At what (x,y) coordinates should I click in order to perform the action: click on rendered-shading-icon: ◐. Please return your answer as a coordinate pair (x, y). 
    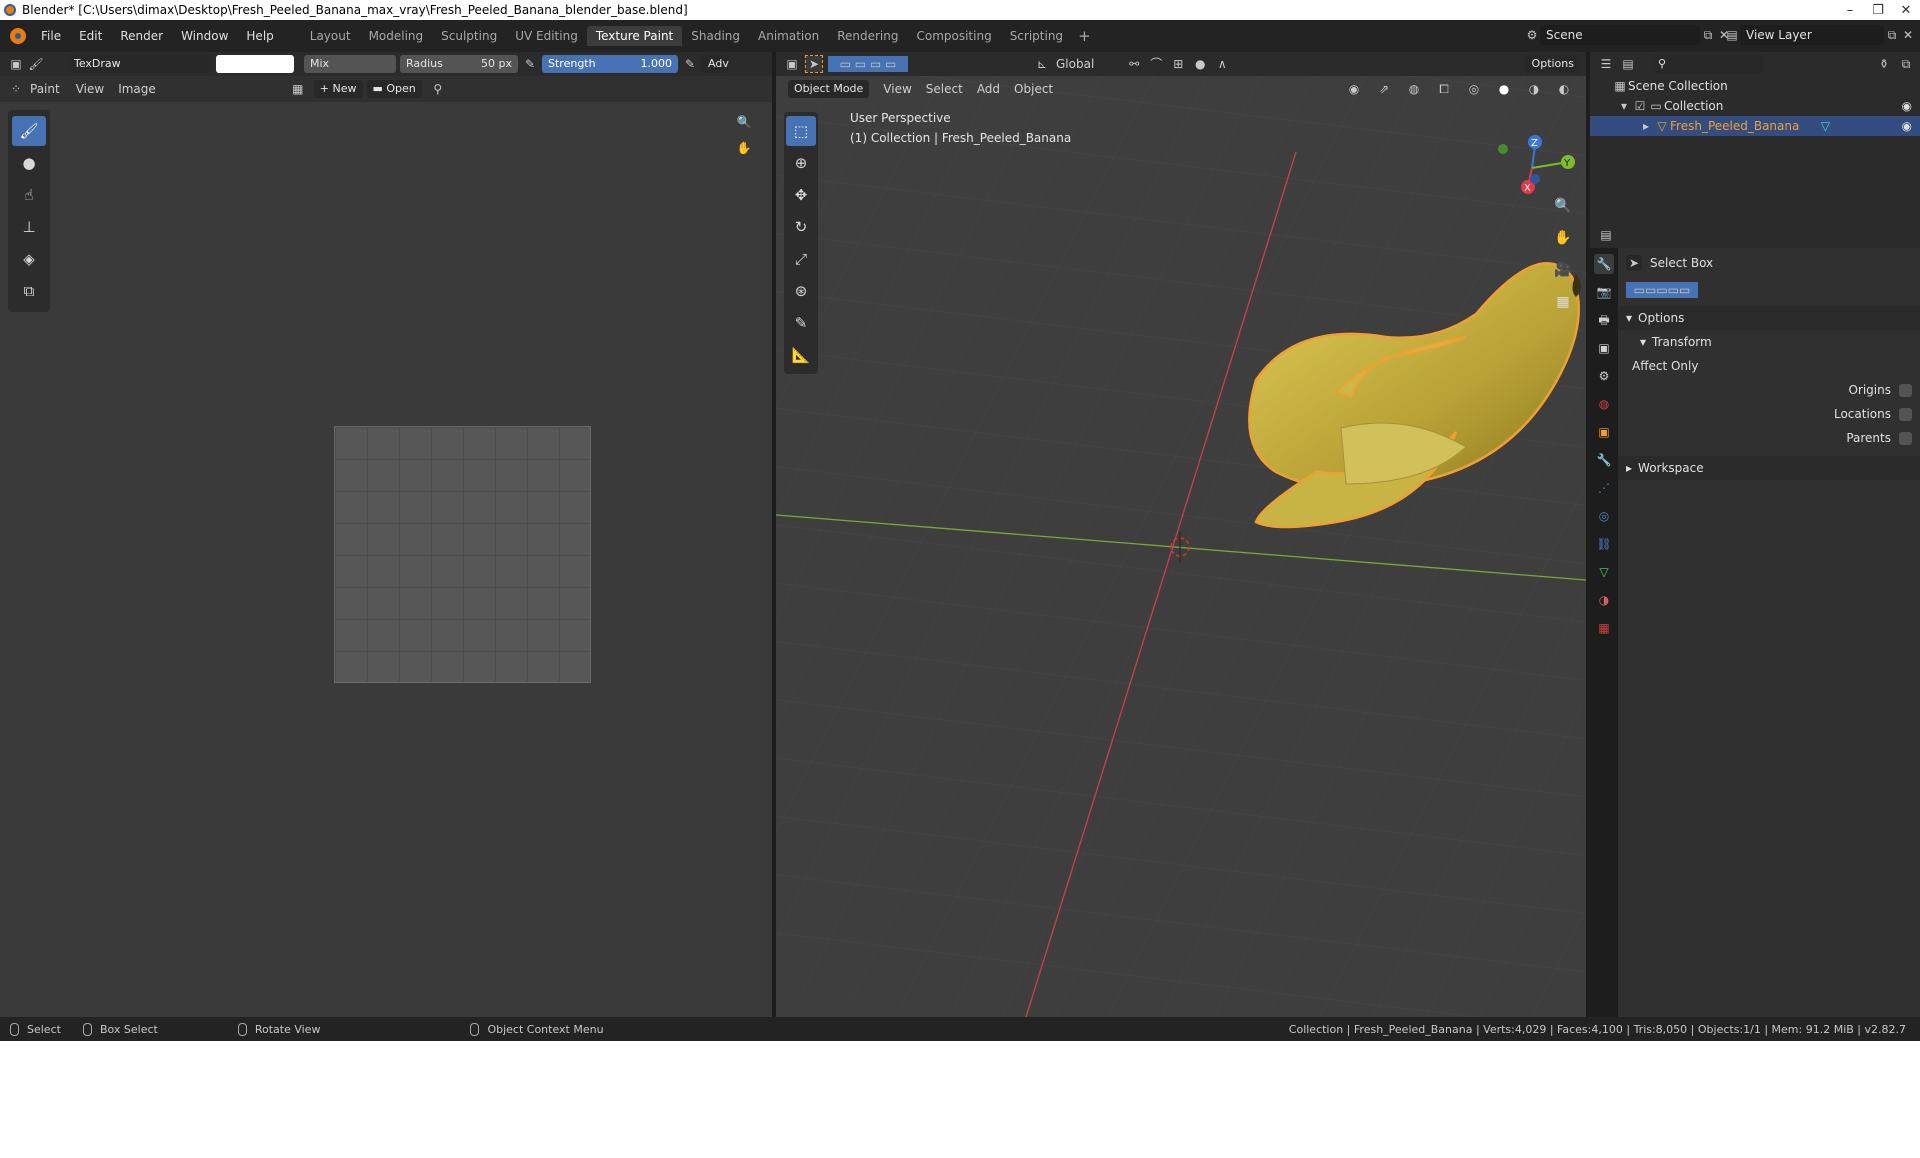
    Looking at the image, I should click on (1564, 89).